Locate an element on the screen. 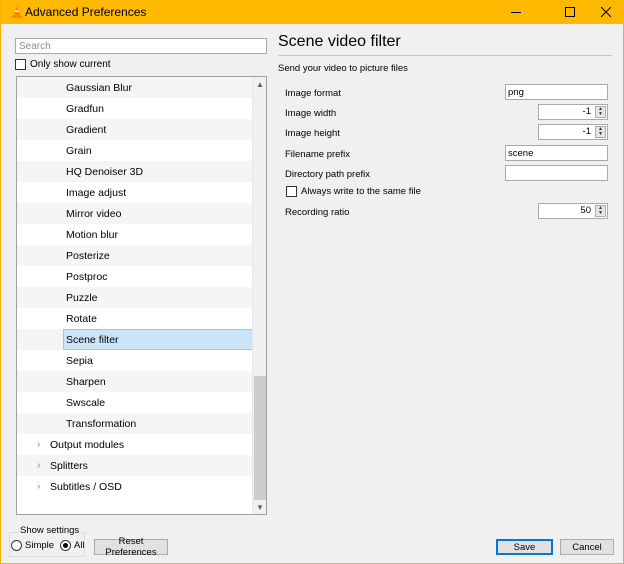 This screenshot has height=564, width=624. cancel-button: Cancel is located at coordinates (587, 547).